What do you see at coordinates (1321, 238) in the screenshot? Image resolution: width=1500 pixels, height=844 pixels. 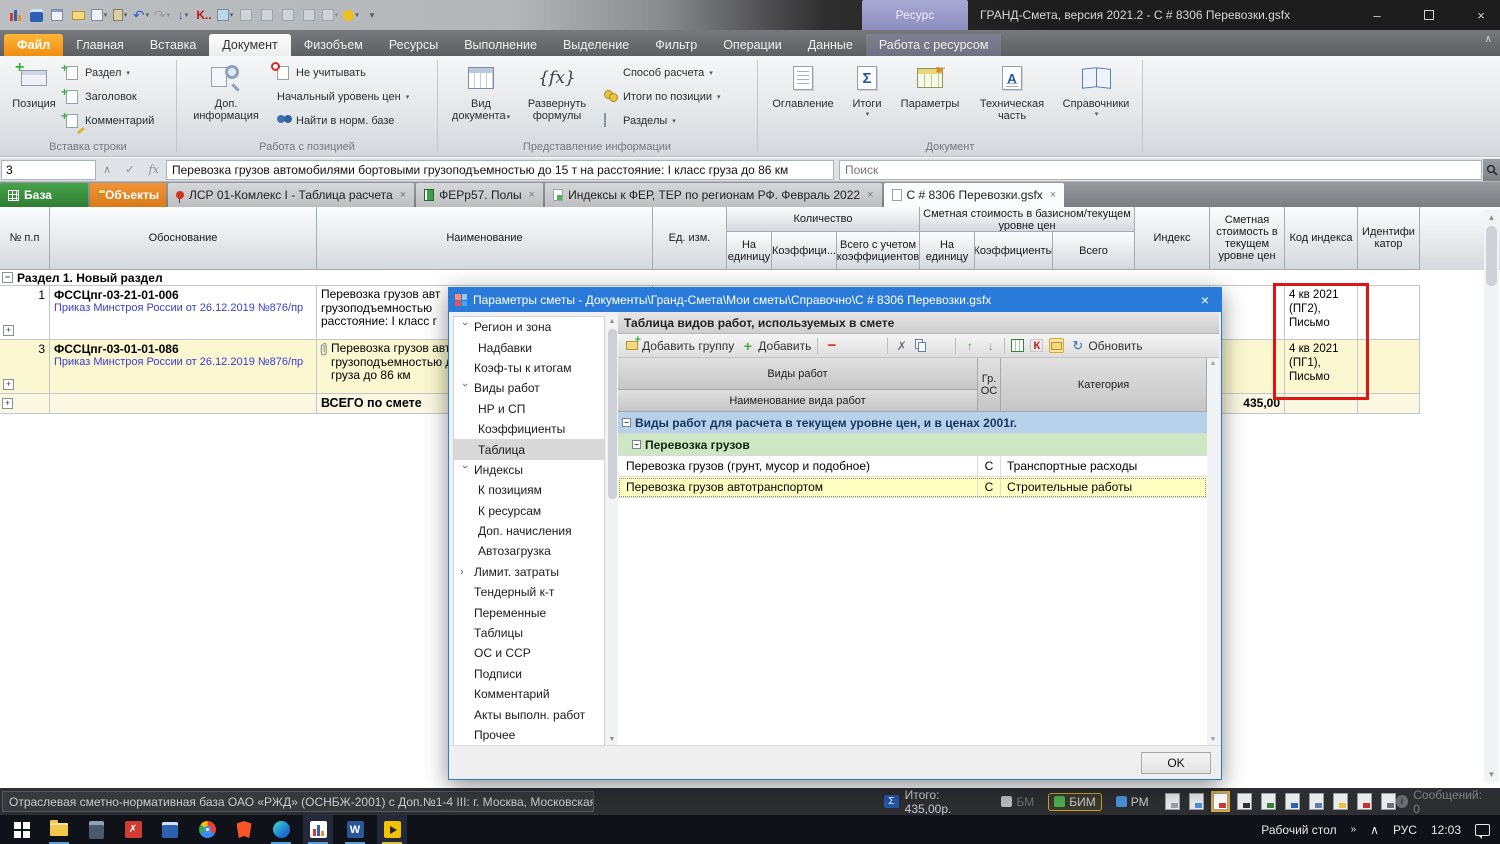 I see `col-index-code: Код индекса` at bounding box center [1321, 238].